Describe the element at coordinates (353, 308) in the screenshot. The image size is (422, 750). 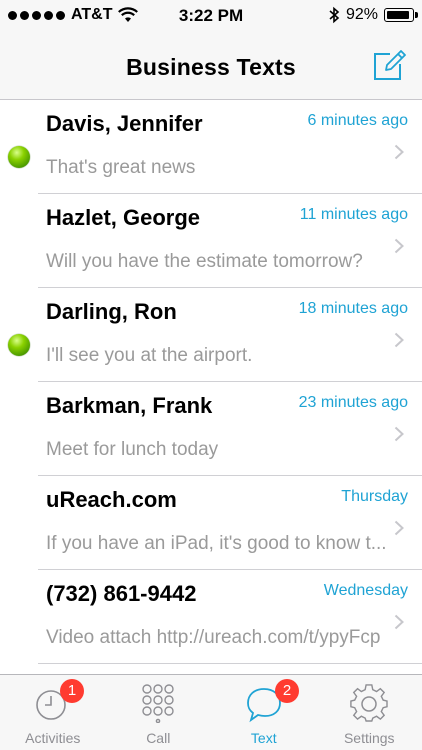
I see `message-time: 18 minutes ago` at that location.